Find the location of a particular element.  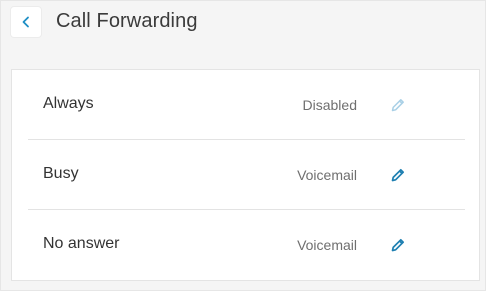

row-label: Busy is located at coordinates (61, 173).